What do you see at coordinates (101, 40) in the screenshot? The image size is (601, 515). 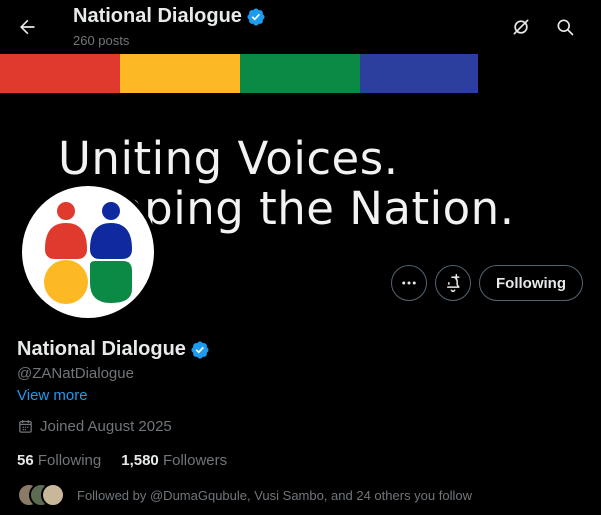 I see `posts-count: 260 posts` at bounding box center [101, 40].